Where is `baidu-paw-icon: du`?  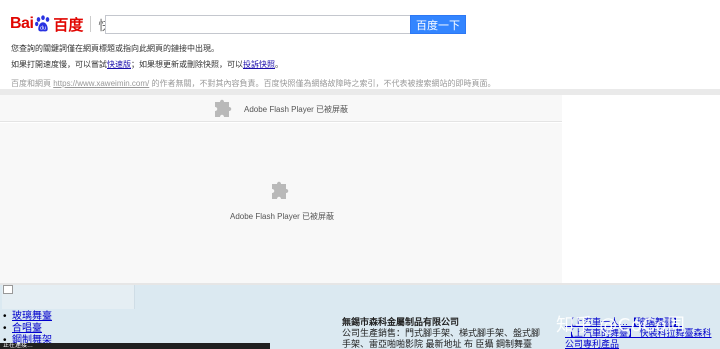
baidu-paw-icon: du is located at coordinates (43, 24).